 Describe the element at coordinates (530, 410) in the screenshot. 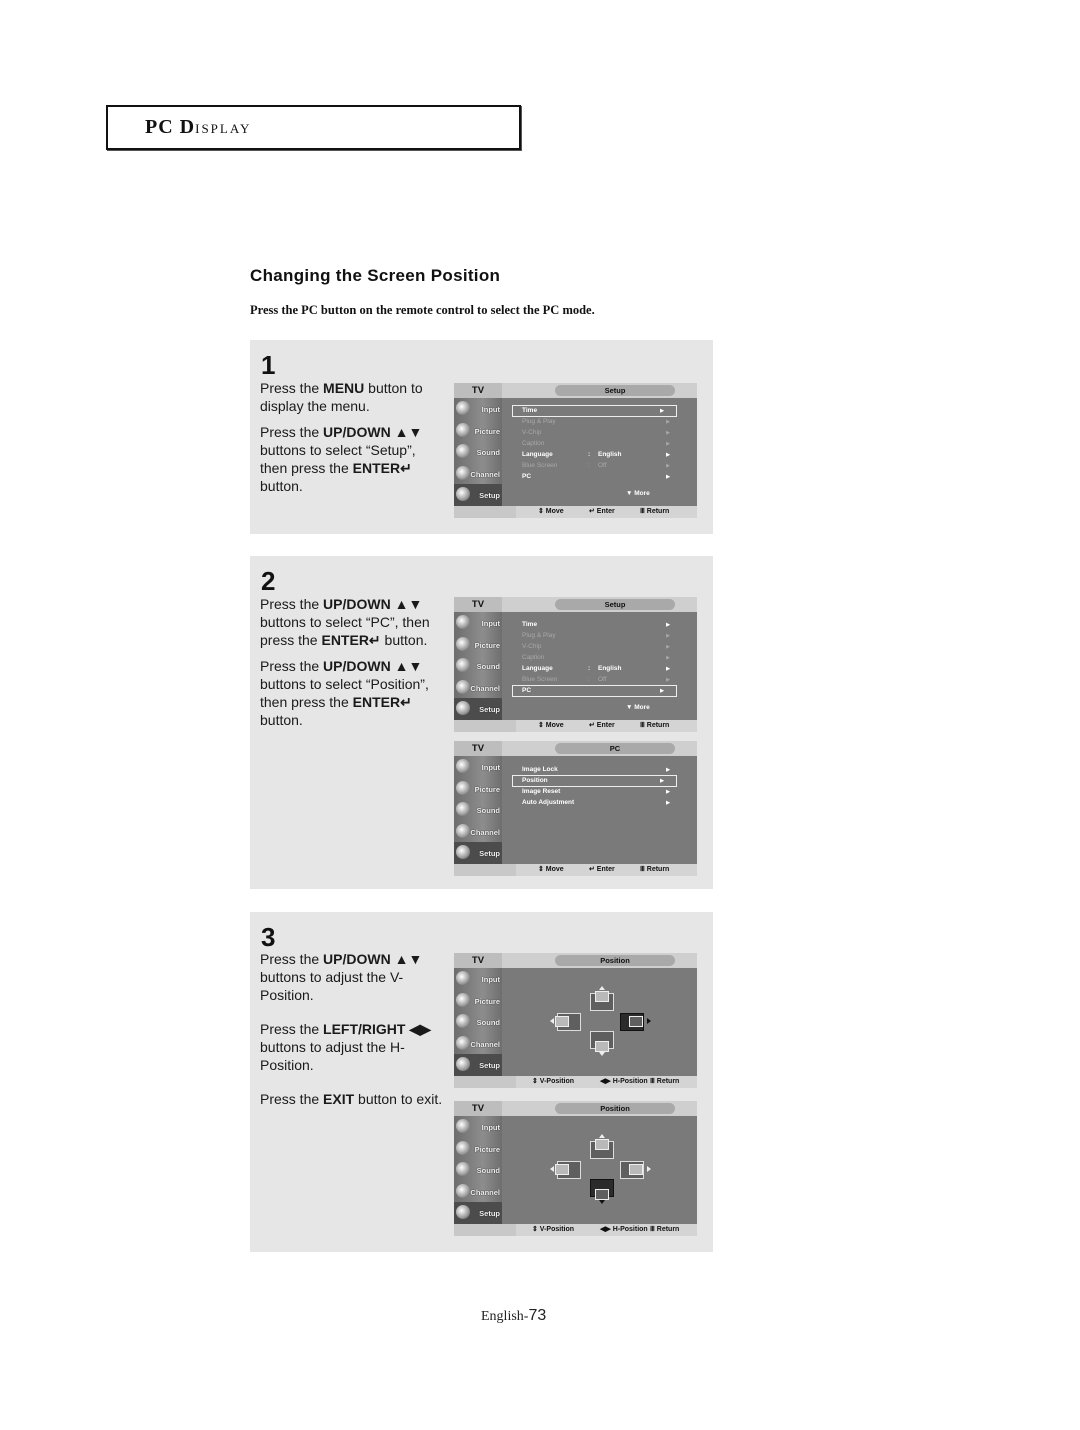

I see `osd-menu-item-label: Time` at that location.